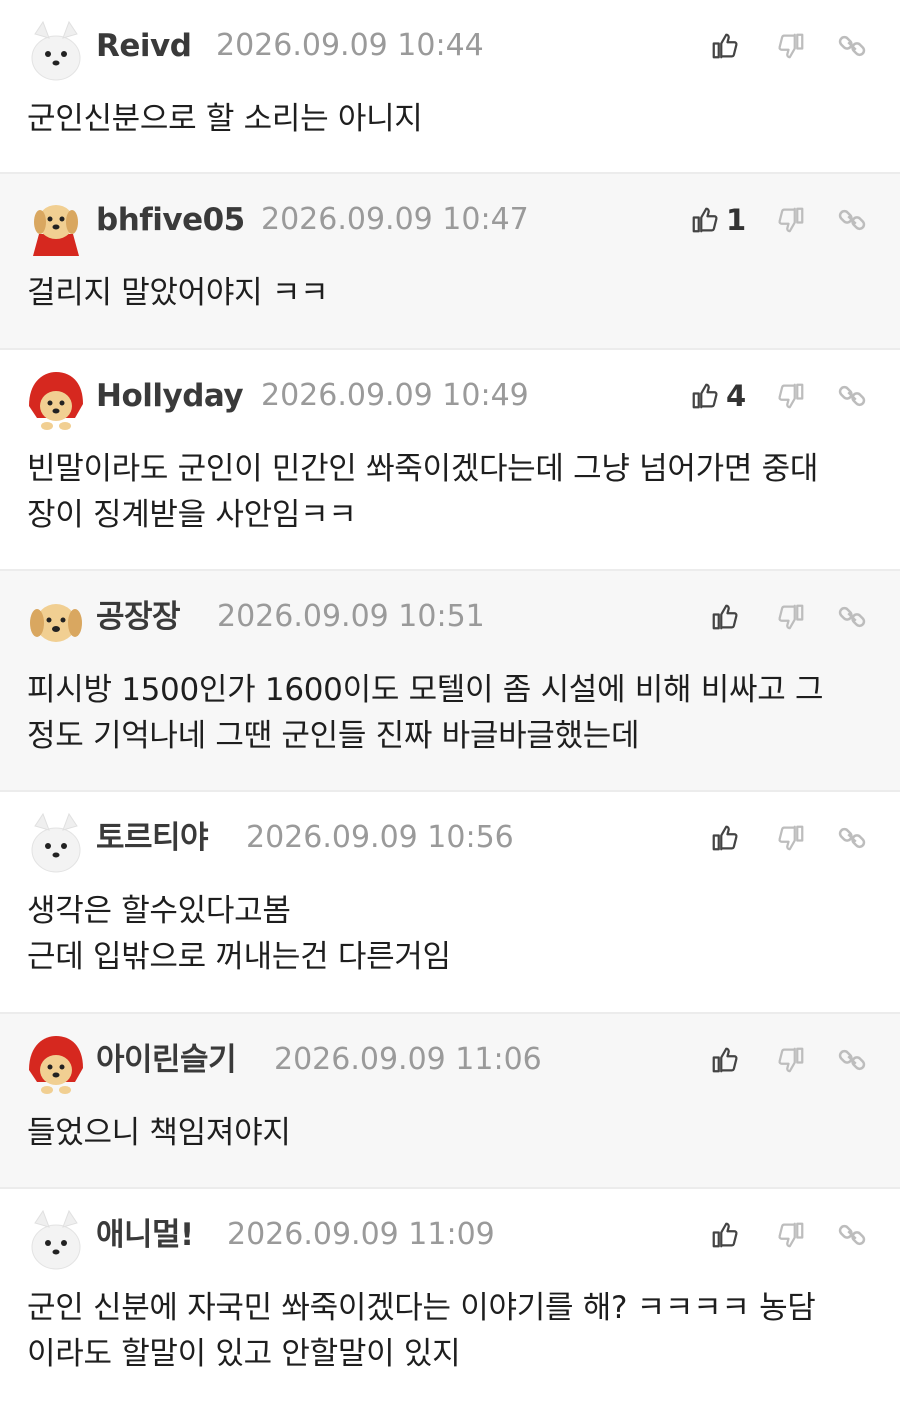  Describe the element at coordinates (736, 396) in the screenshot. I see `like-count: 4` at that location.